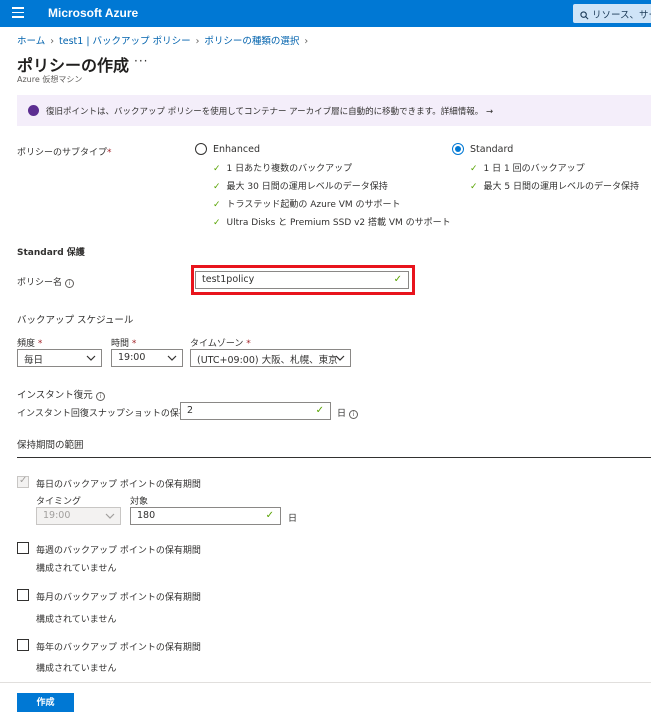 The height and width of the screenshot is (722, 651). What do you see at coordinates (293, 519) in the screenshot?
I see `daily-target-unit: 日` at bounding box center [293, 519].